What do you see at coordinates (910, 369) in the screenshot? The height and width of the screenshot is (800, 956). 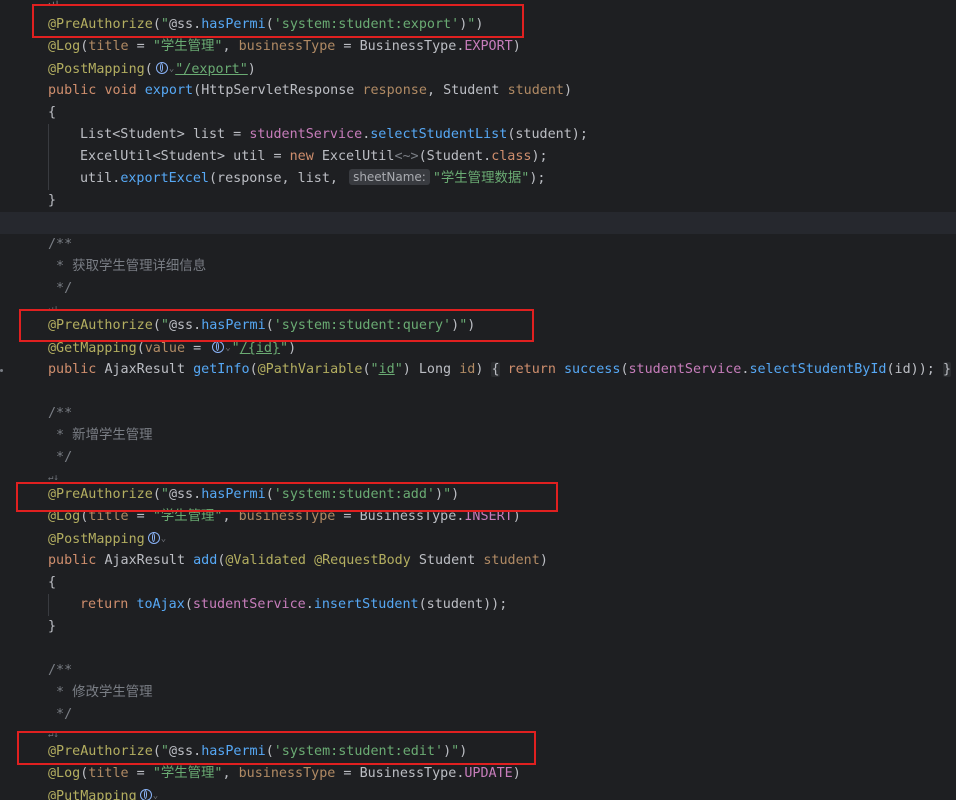 I see `args: (id));` at bounding box center [910, 369].